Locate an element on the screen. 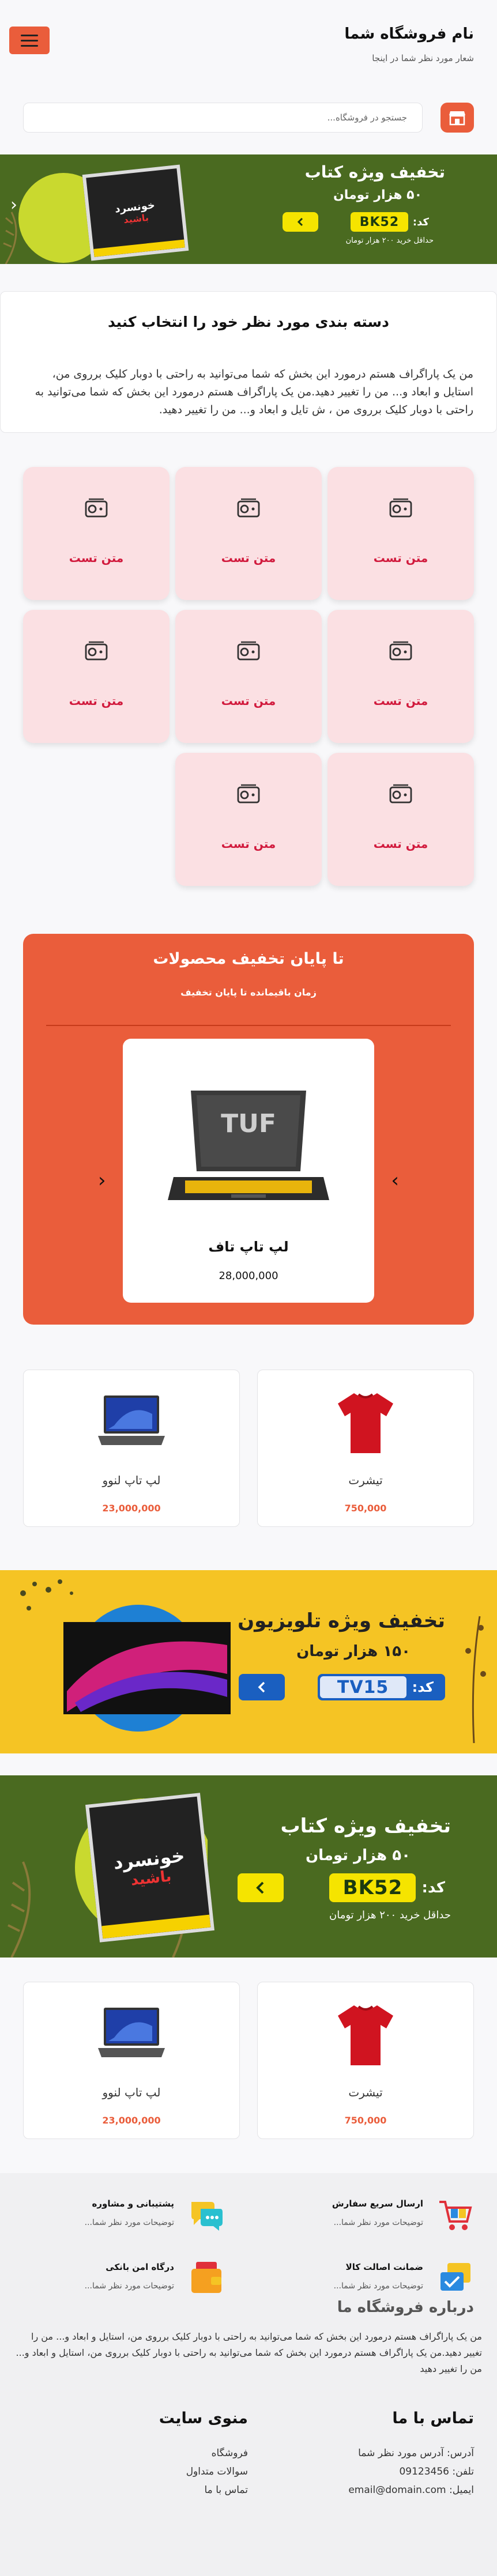 Image resolution: width=497 pixels, height=2576 pixels. store-icon-button is located at coordinates (457, 118).